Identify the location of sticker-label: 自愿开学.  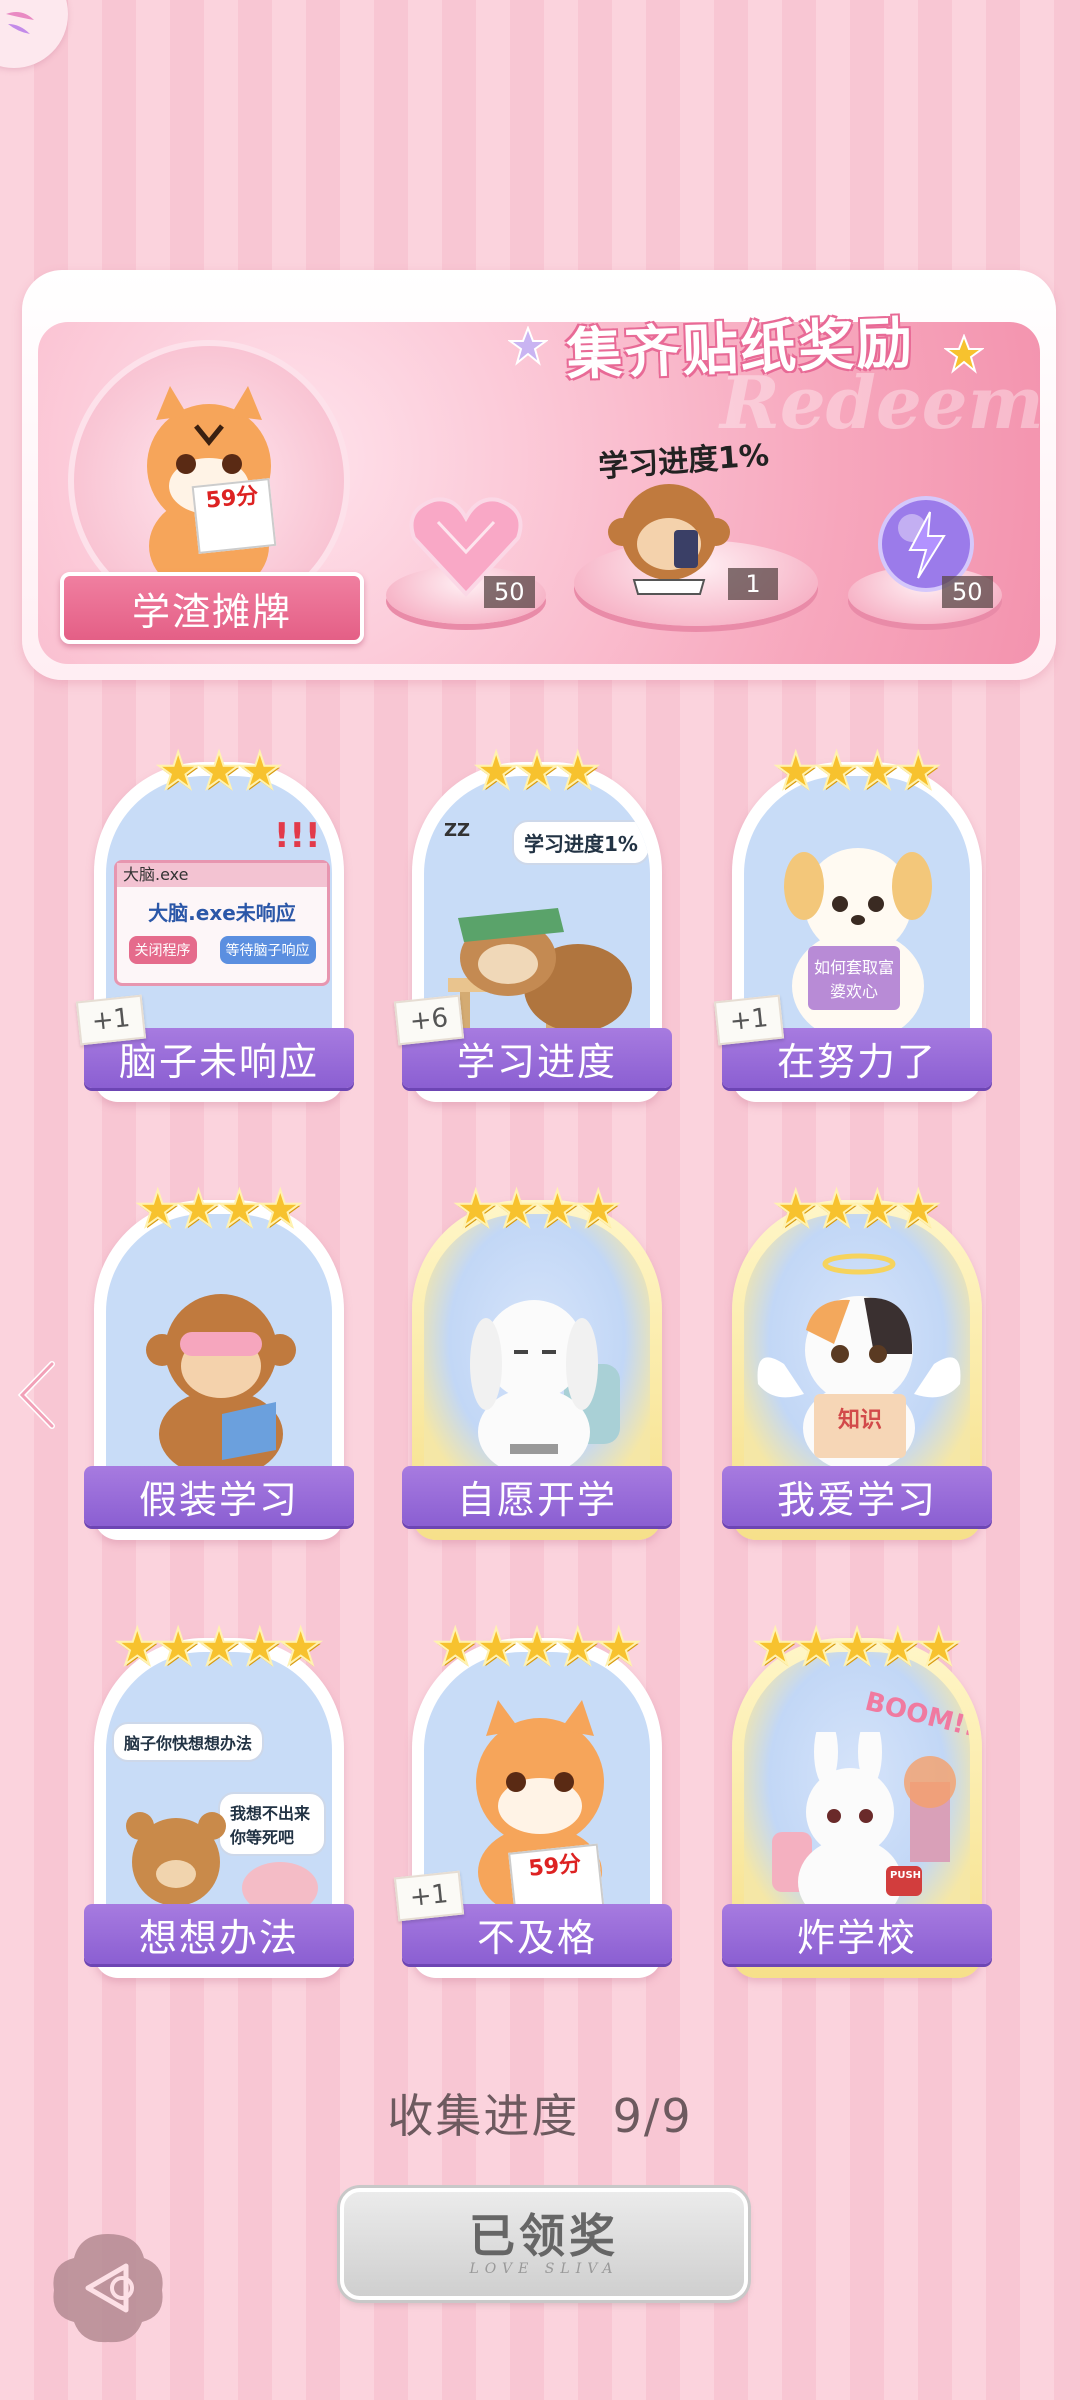
(537, 1496).